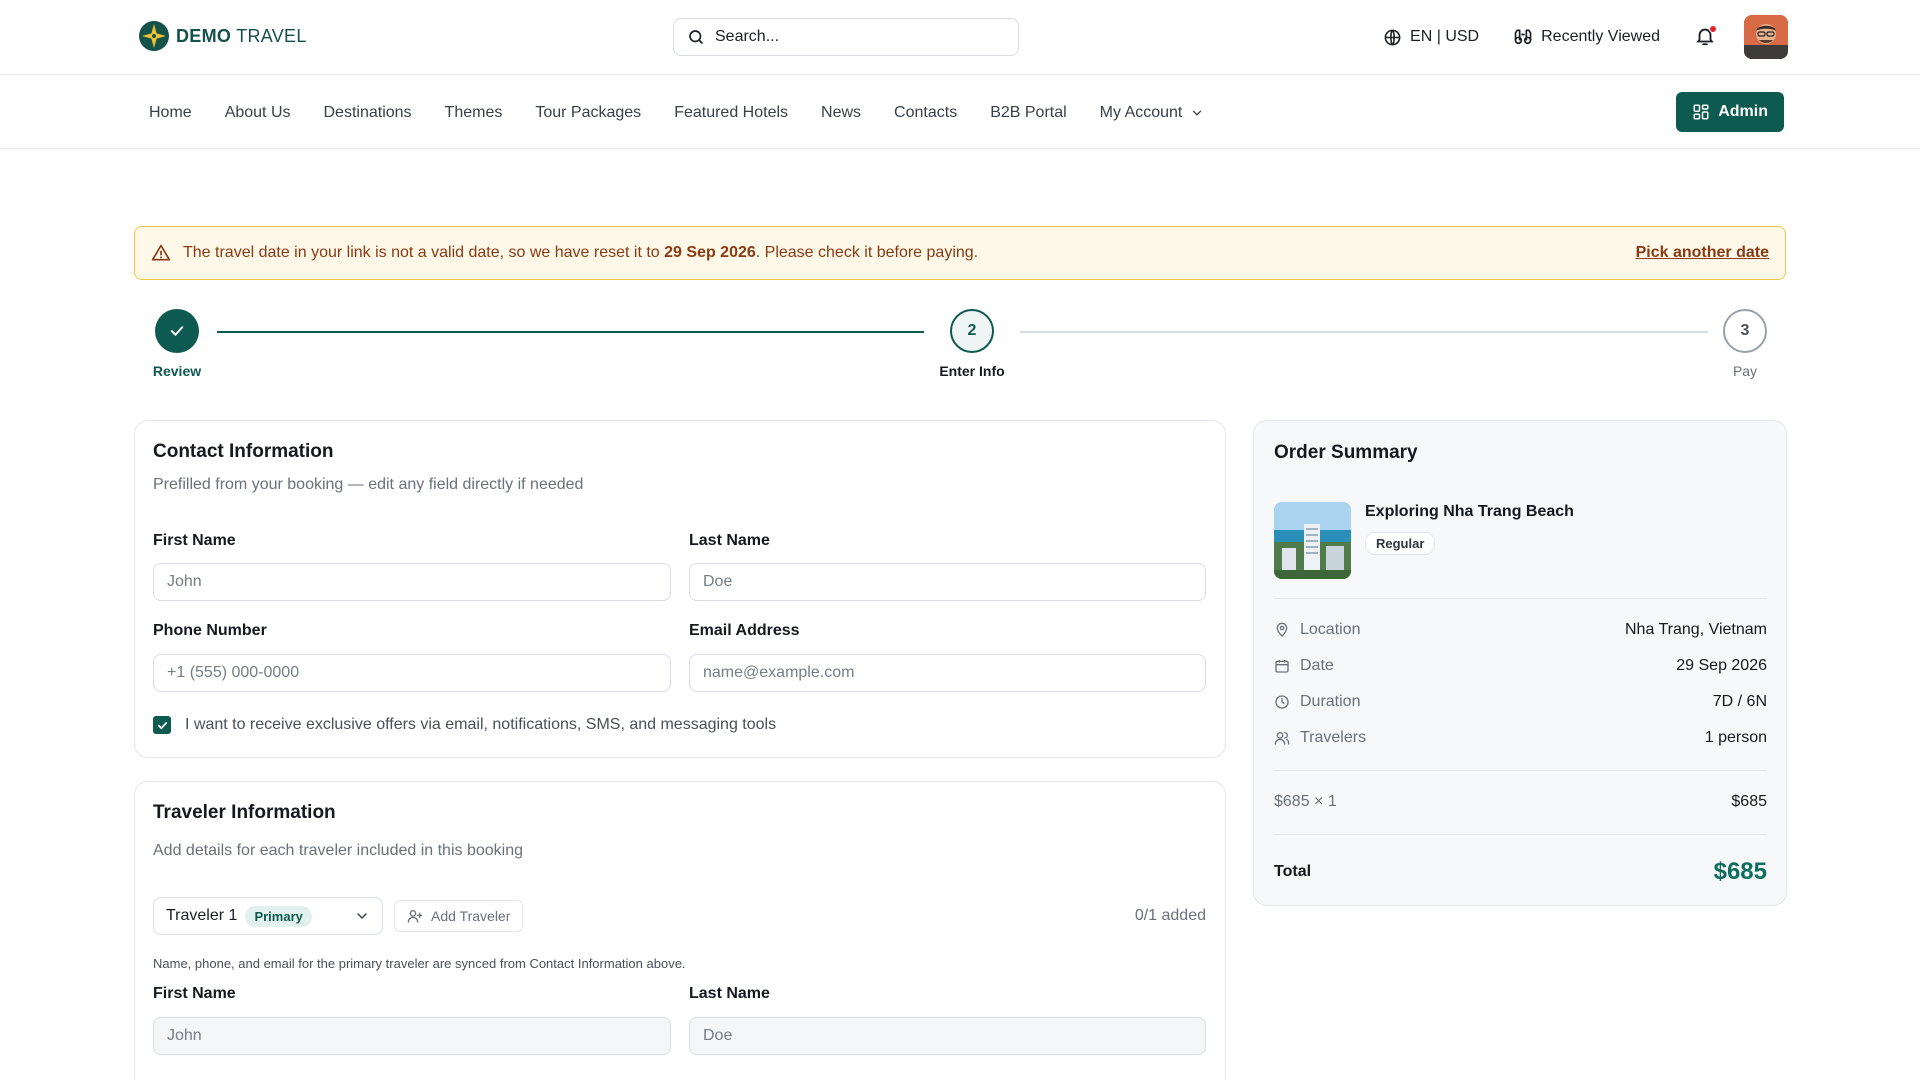 This screenshot has width=1920, height=1080. What do you see at coordinates (1170, 915) in the screenshot?
I see `travelers-added-count: 0/1 added` at bounding box center [1170, 915].